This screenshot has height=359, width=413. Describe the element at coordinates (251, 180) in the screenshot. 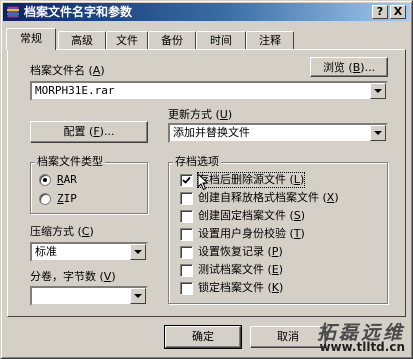

I see `option-label-delete-after: 存档后删除源文件 (L)` at that location.